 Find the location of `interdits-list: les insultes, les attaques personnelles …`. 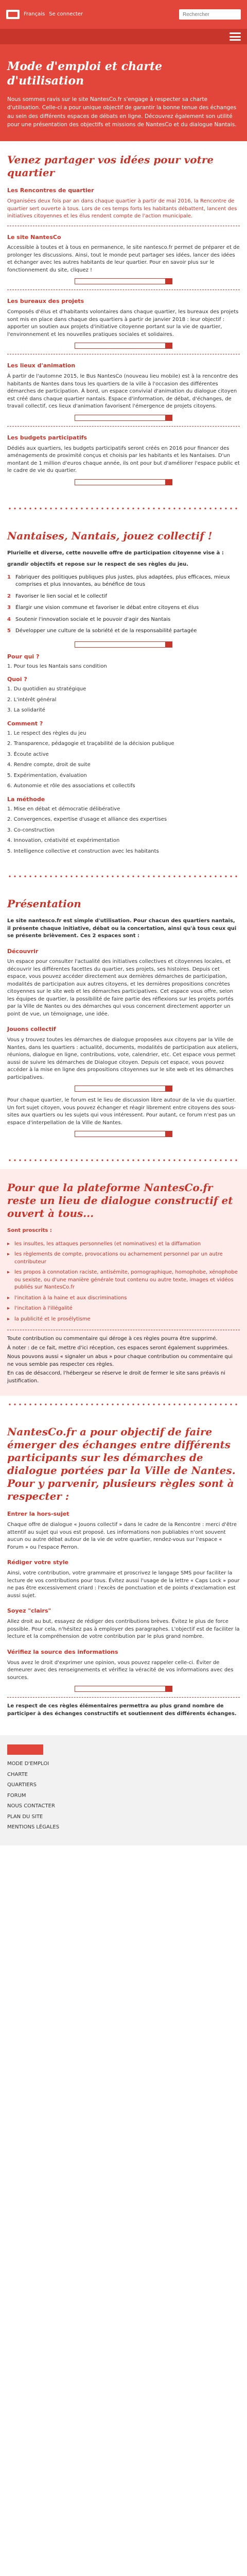

interdits-list: les insultes, les attaques personnelles … is located at coordinates (123, 1282).